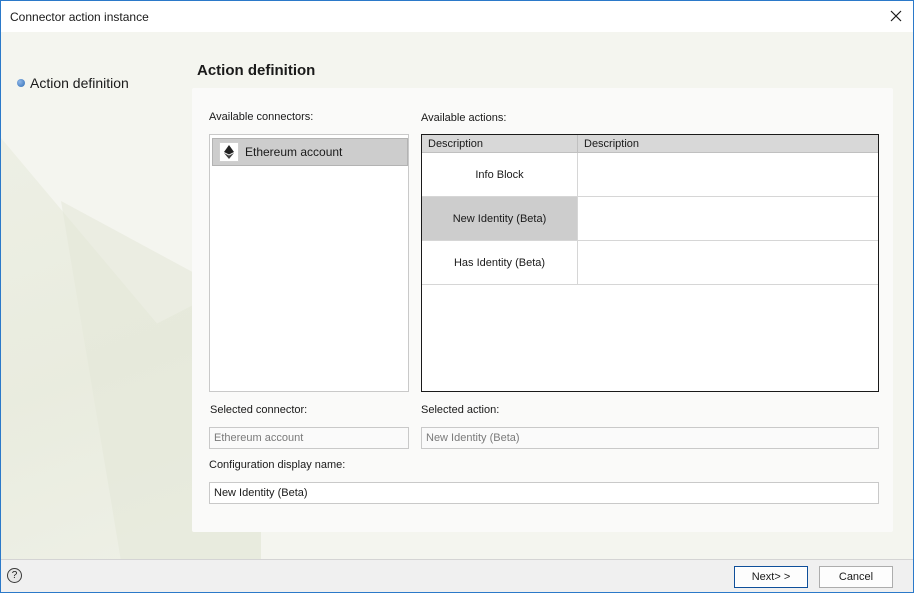 The image size is (914, 593). What do you see at coordinates (650, 438) in the screenshot?
I see `selected-action-field` at bounding box center [650, 438].